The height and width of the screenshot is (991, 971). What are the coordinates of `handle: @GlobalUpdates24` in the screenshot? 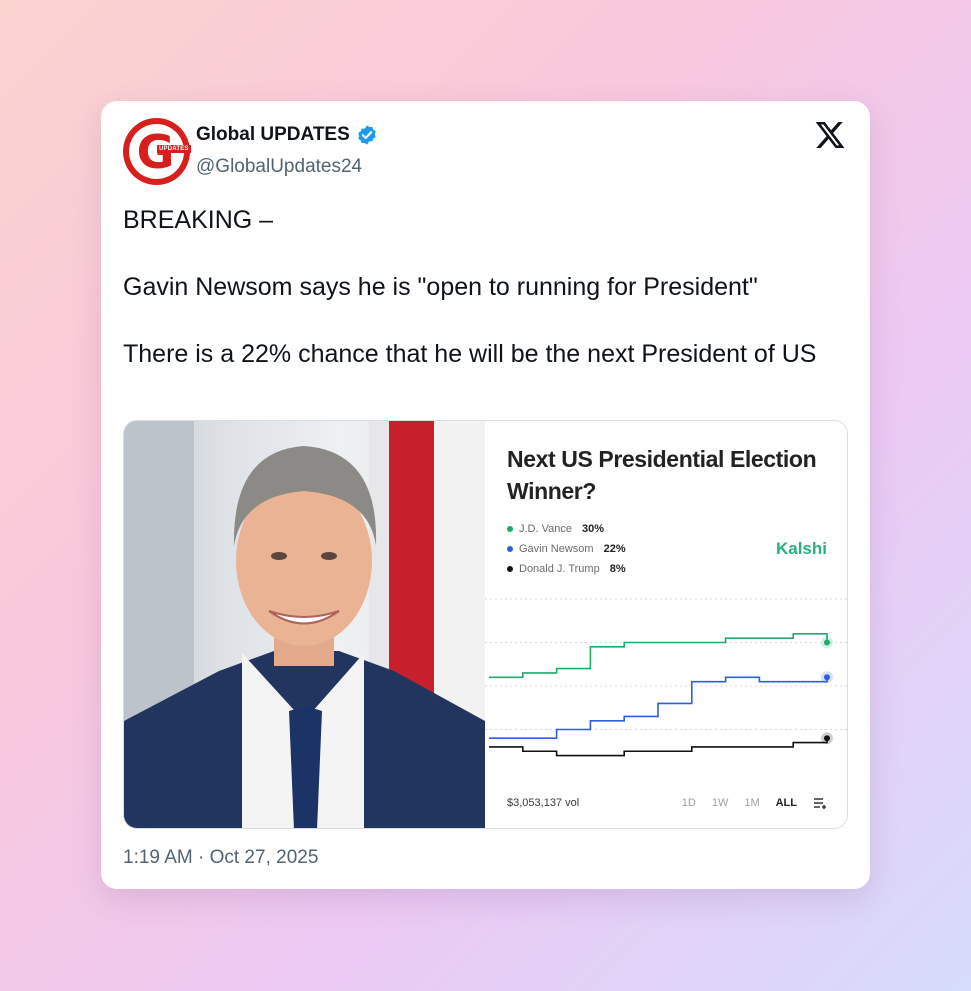 It's located at (279, 167).